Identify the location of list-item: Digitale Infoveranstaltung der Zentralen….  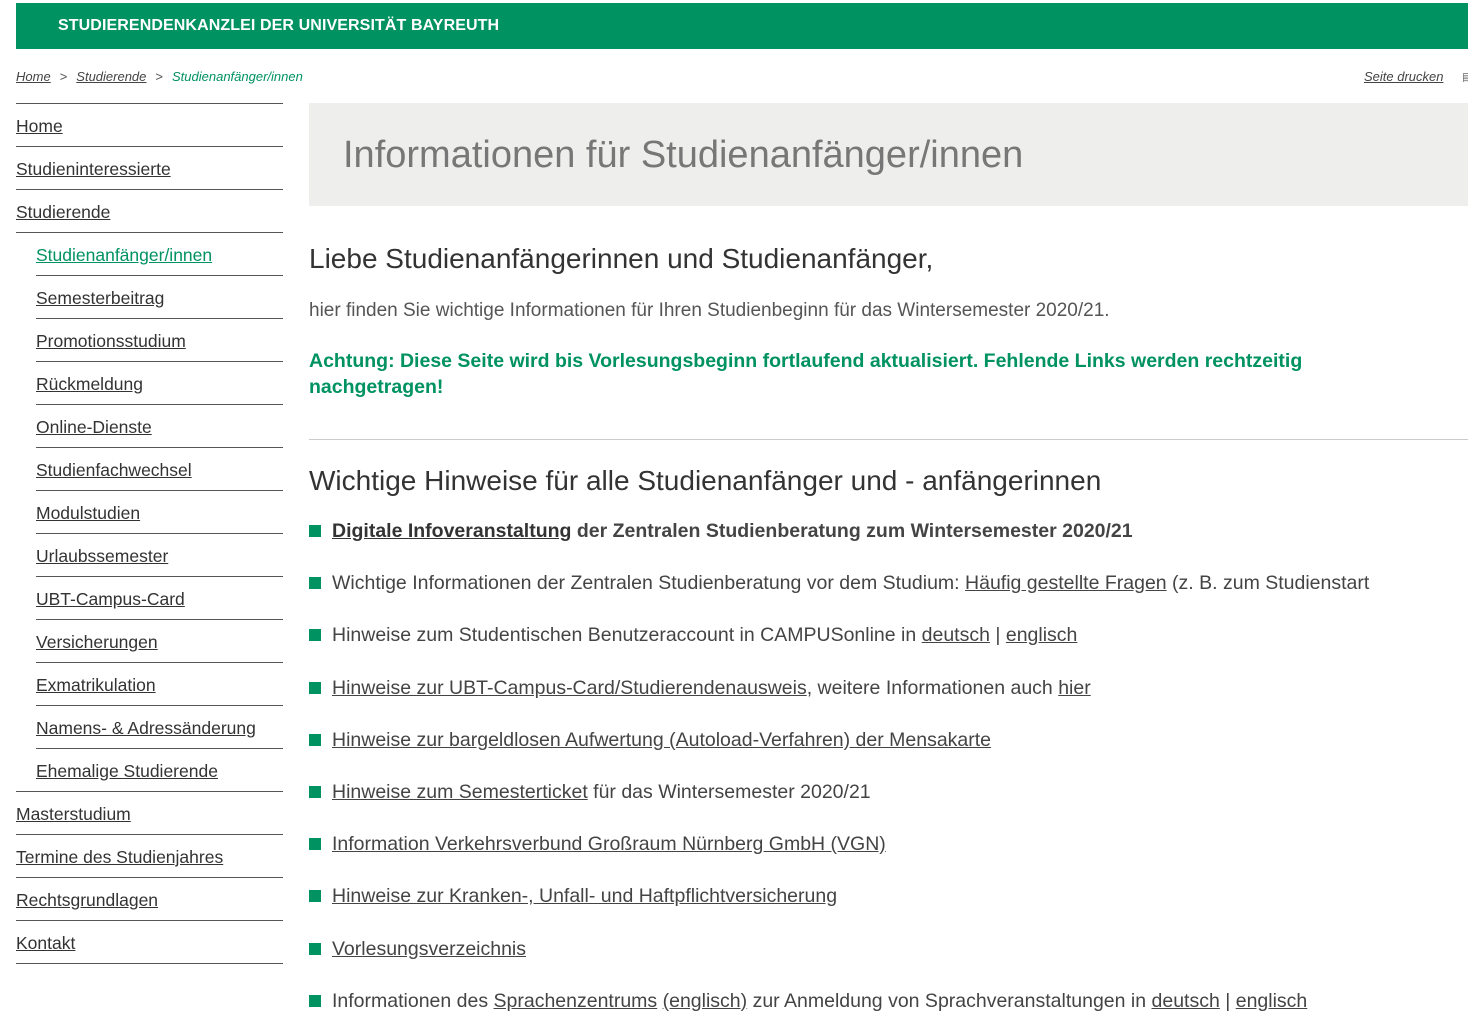
(888, 531).